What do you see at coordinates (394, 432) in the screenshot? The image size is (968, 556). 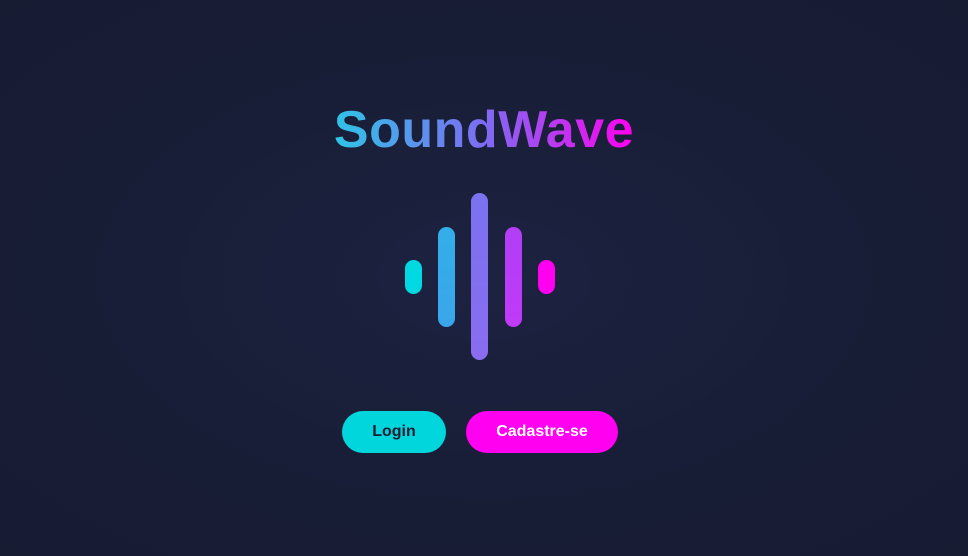 I see `login-button: Login` at bounding box center [394, 432].